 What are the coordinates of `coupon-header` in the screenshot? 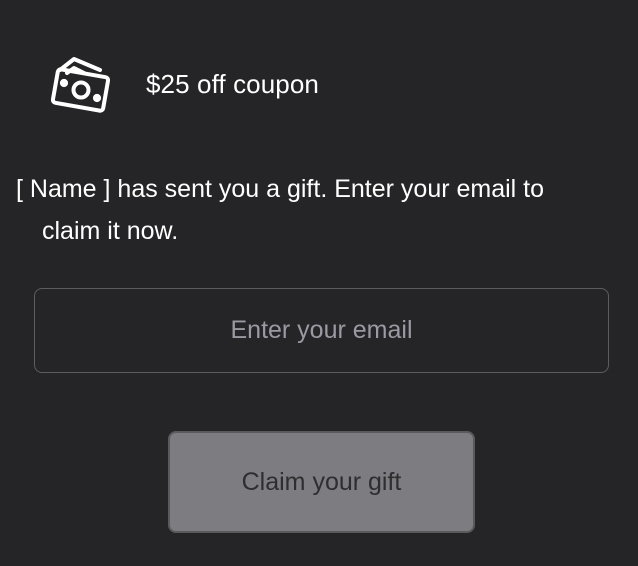 It's located at (81, 85).